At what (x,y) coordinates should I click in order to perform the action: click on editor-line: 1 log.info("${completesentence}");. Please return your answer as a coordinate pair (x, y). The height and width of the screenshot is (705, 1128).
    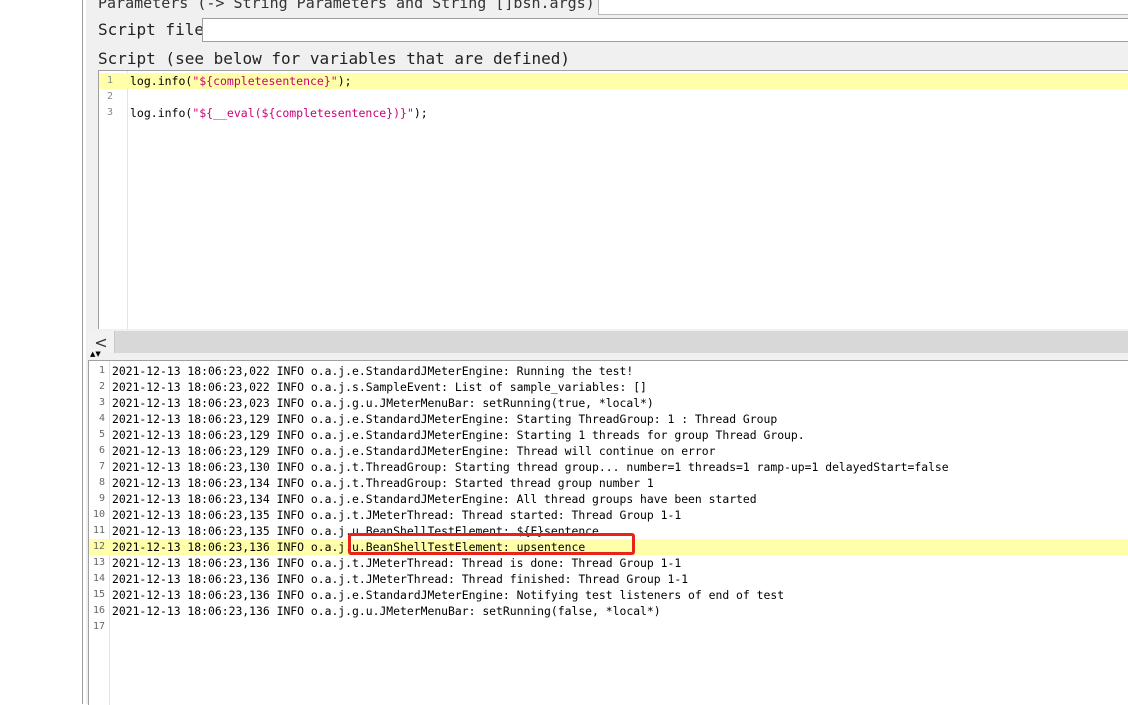
    Looking at the image, I should click on (613, 81).